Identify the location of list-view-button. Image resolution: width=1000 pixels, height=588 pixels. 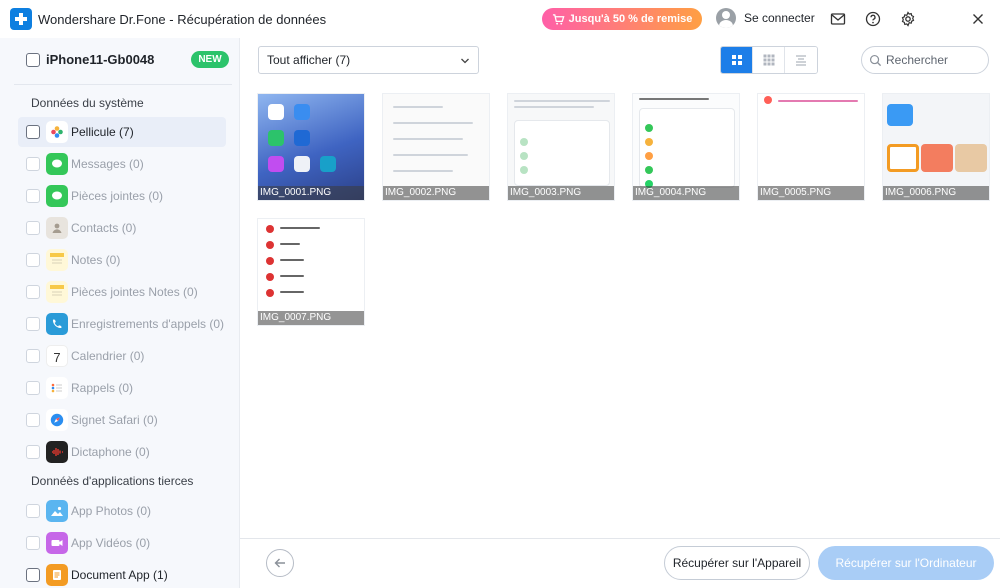
(801, 60).